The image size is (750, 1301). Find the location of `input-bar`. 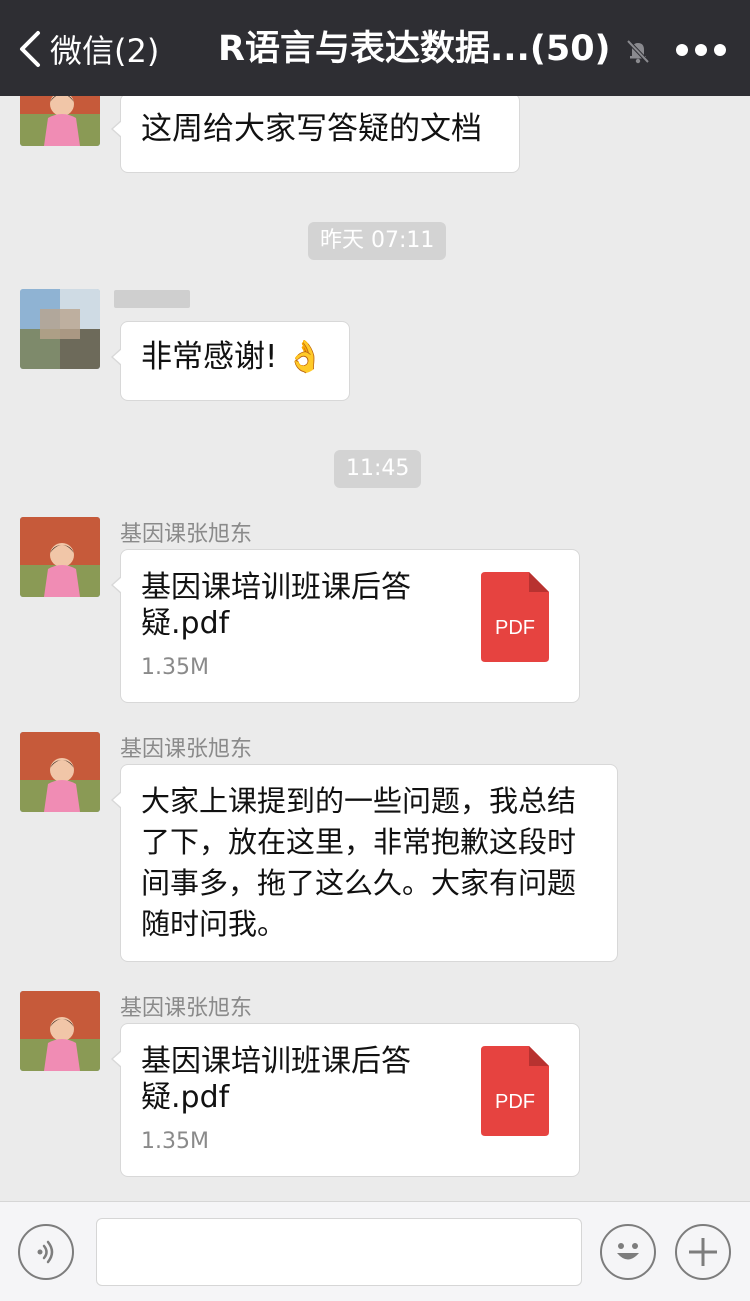

input-bar is located at coordinates (375, 1251).